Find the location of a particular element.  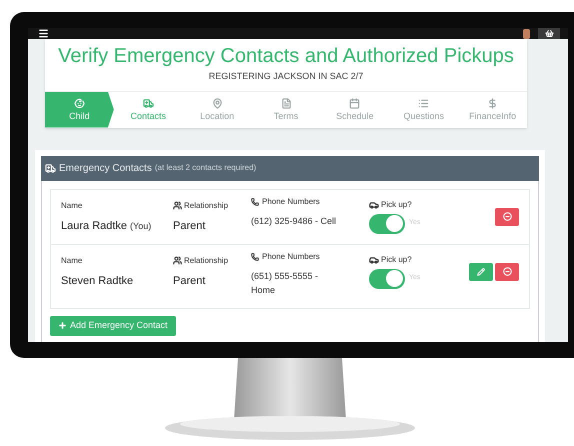

basket-icon is located at coordinates (549, 33).